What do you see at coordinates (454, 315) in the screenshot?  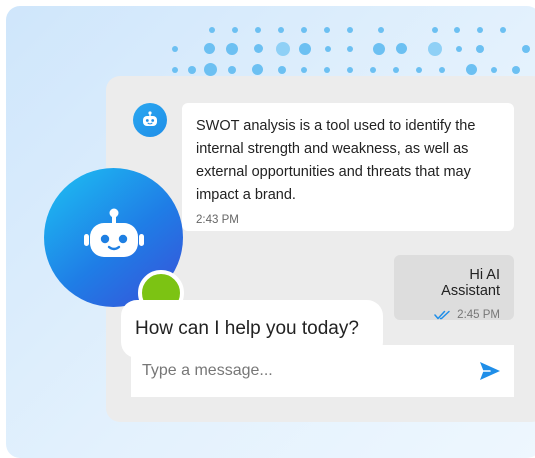 I see `user-message-meta: 2:45 PM` at bounding box center [454, 315].